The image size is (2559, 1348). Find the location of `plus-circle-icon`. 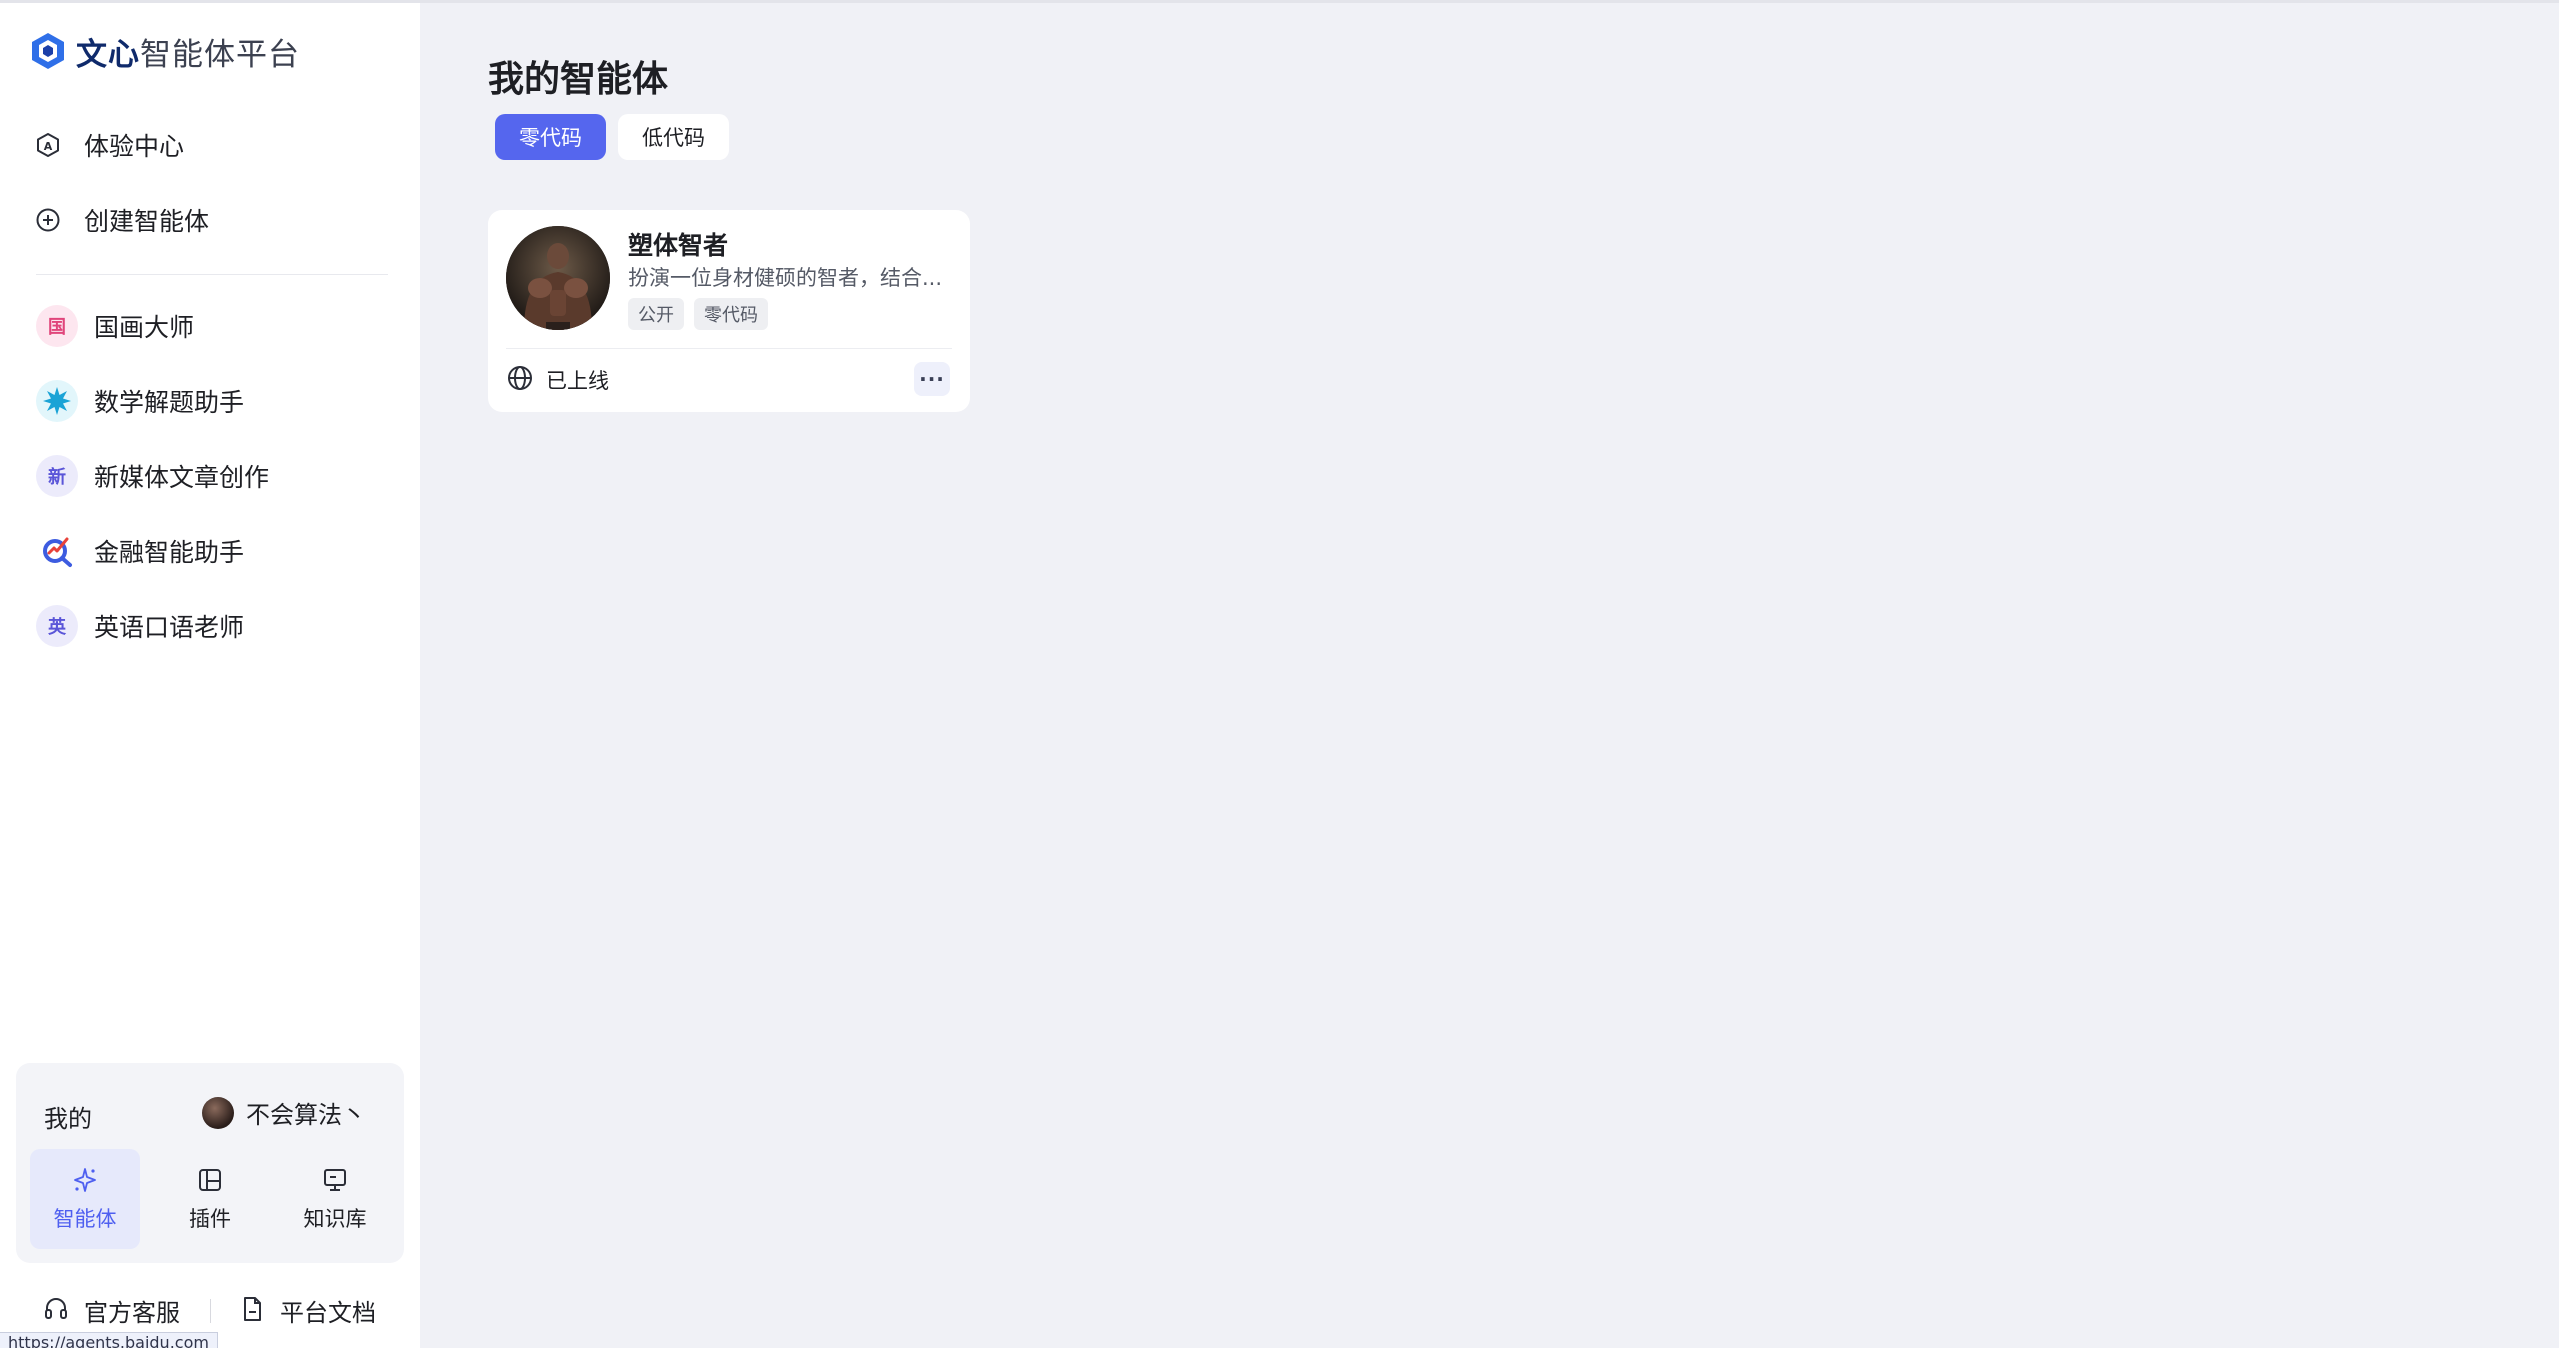

plus-circle-icon is located at coordinates (48, 220).